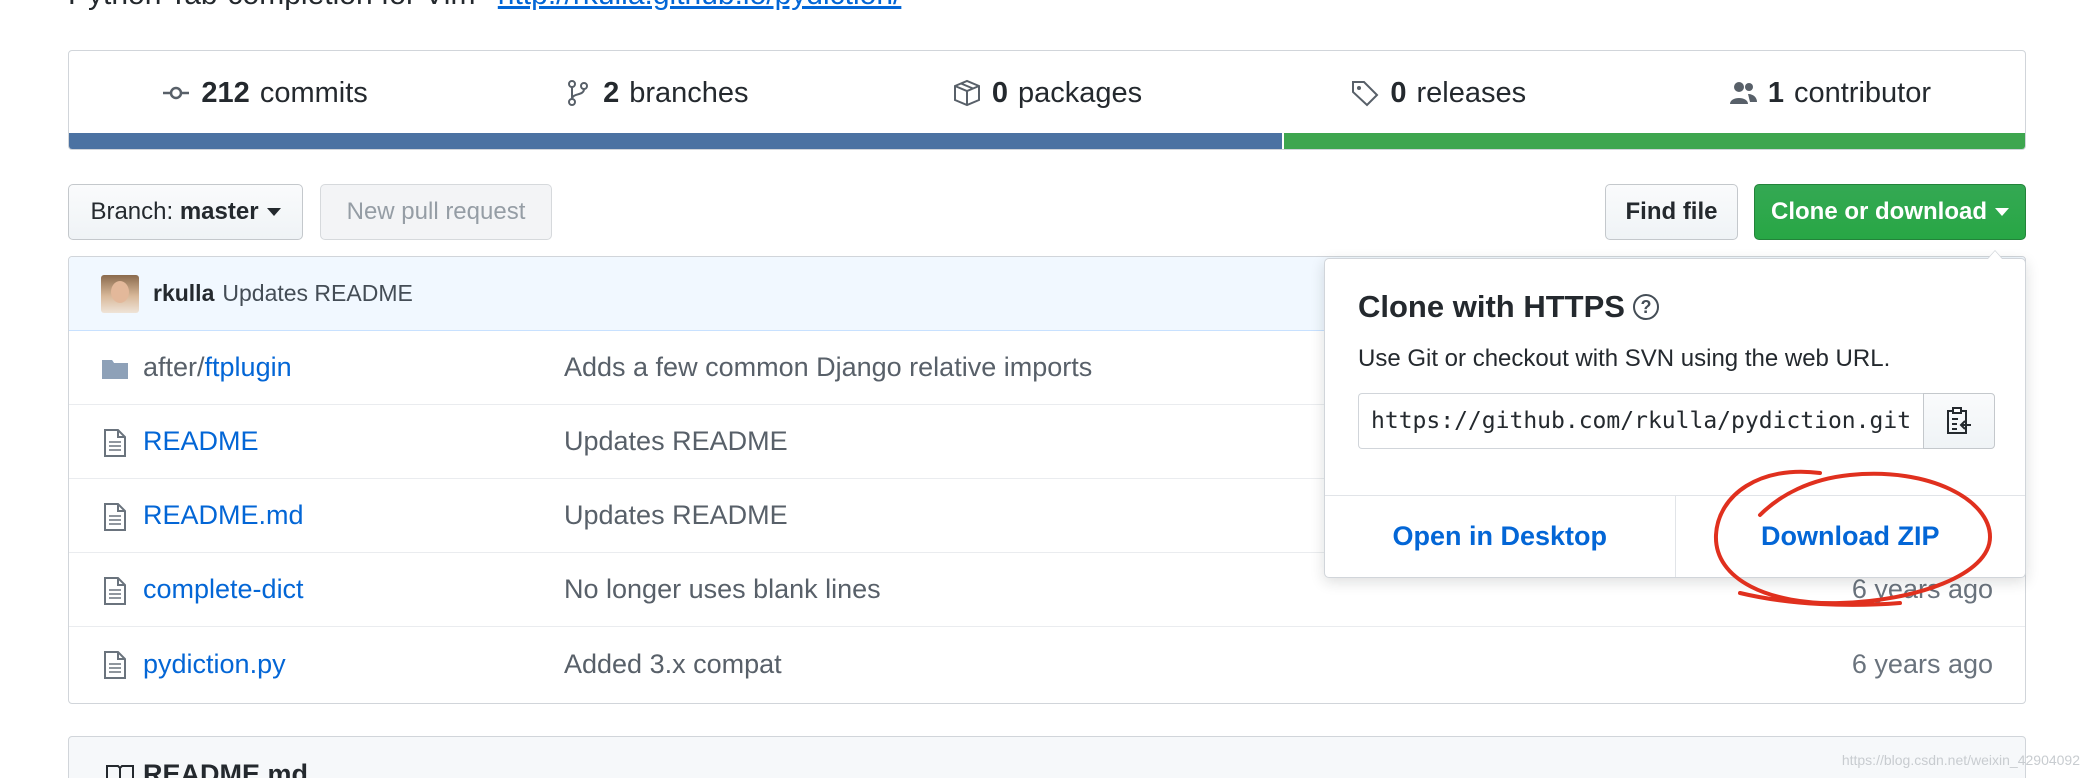 Image resolution: width=2094 pixels, height=778 pixels. I want to click on branch-select-button: Branch: master, so click(185, 212).